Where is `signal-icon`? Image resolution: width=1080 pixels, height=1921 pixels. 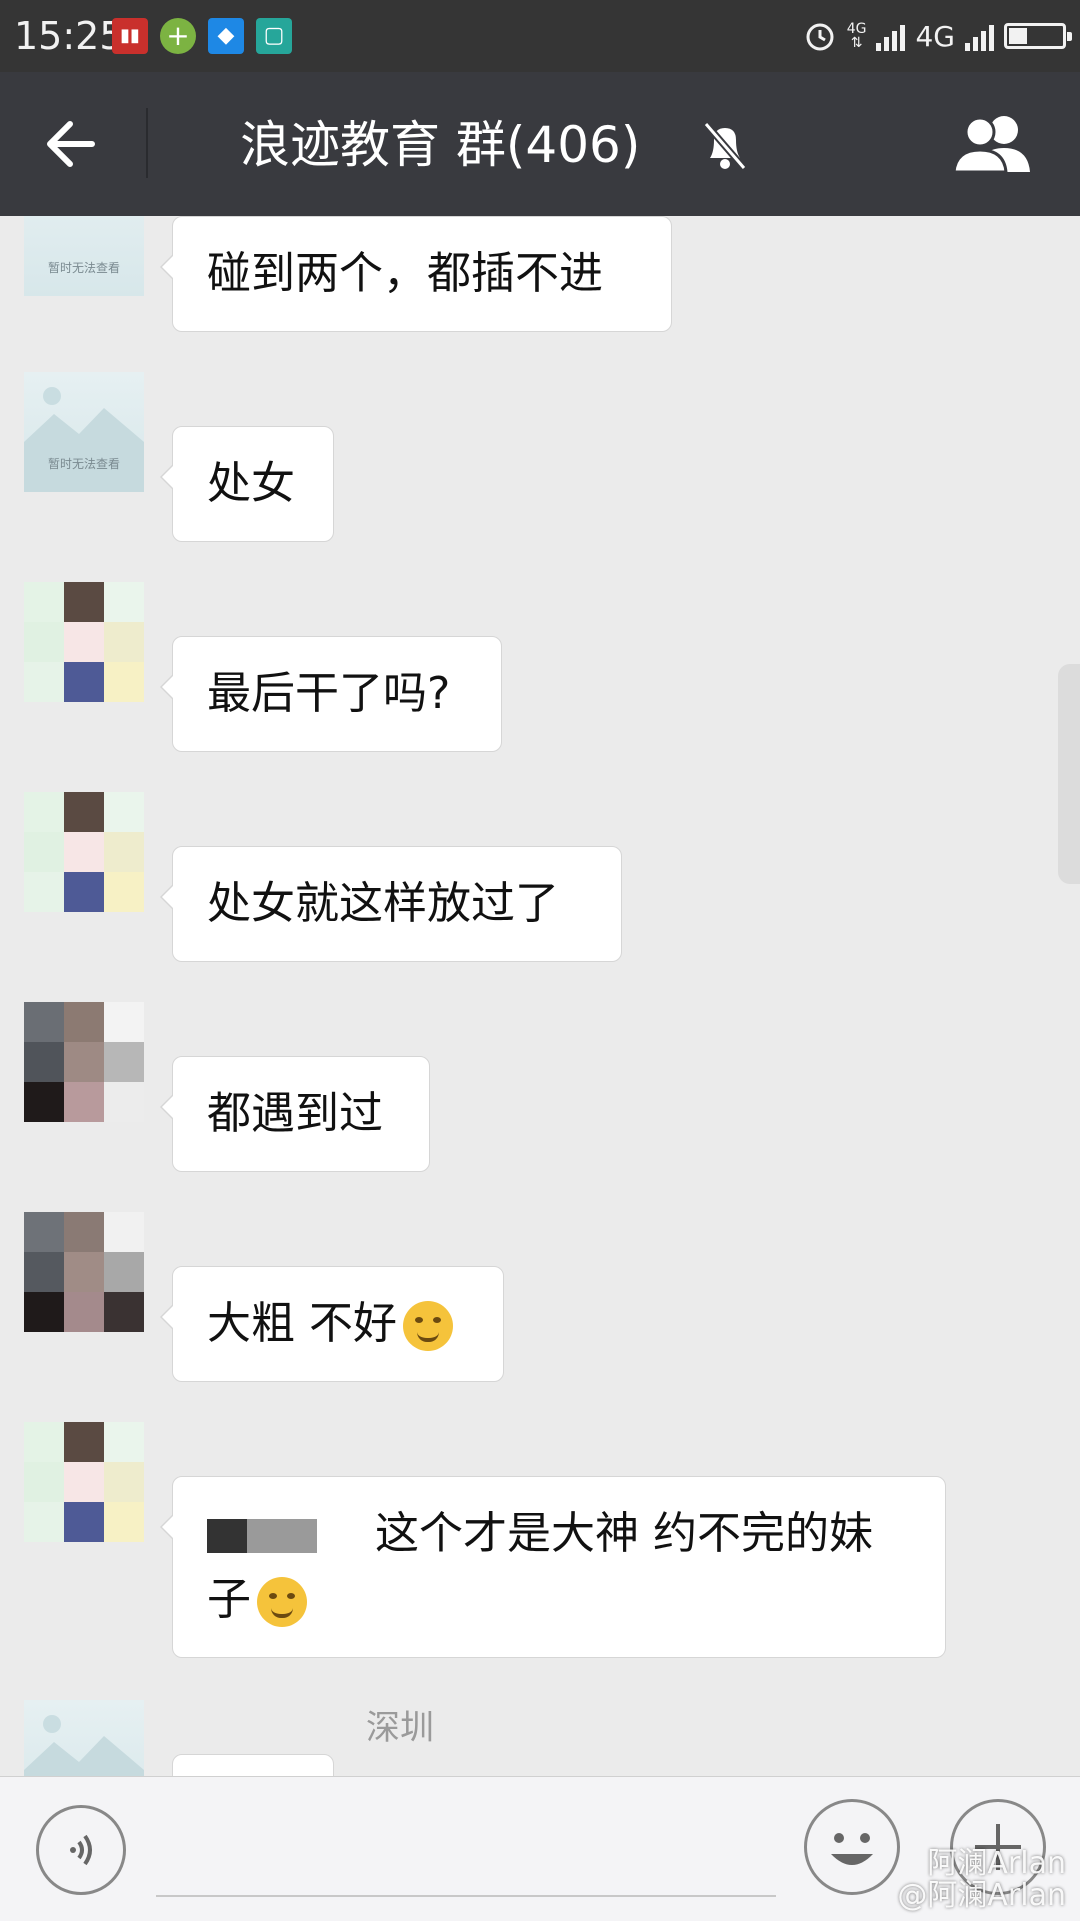
signal-icon is located at coordinates (891, 36).